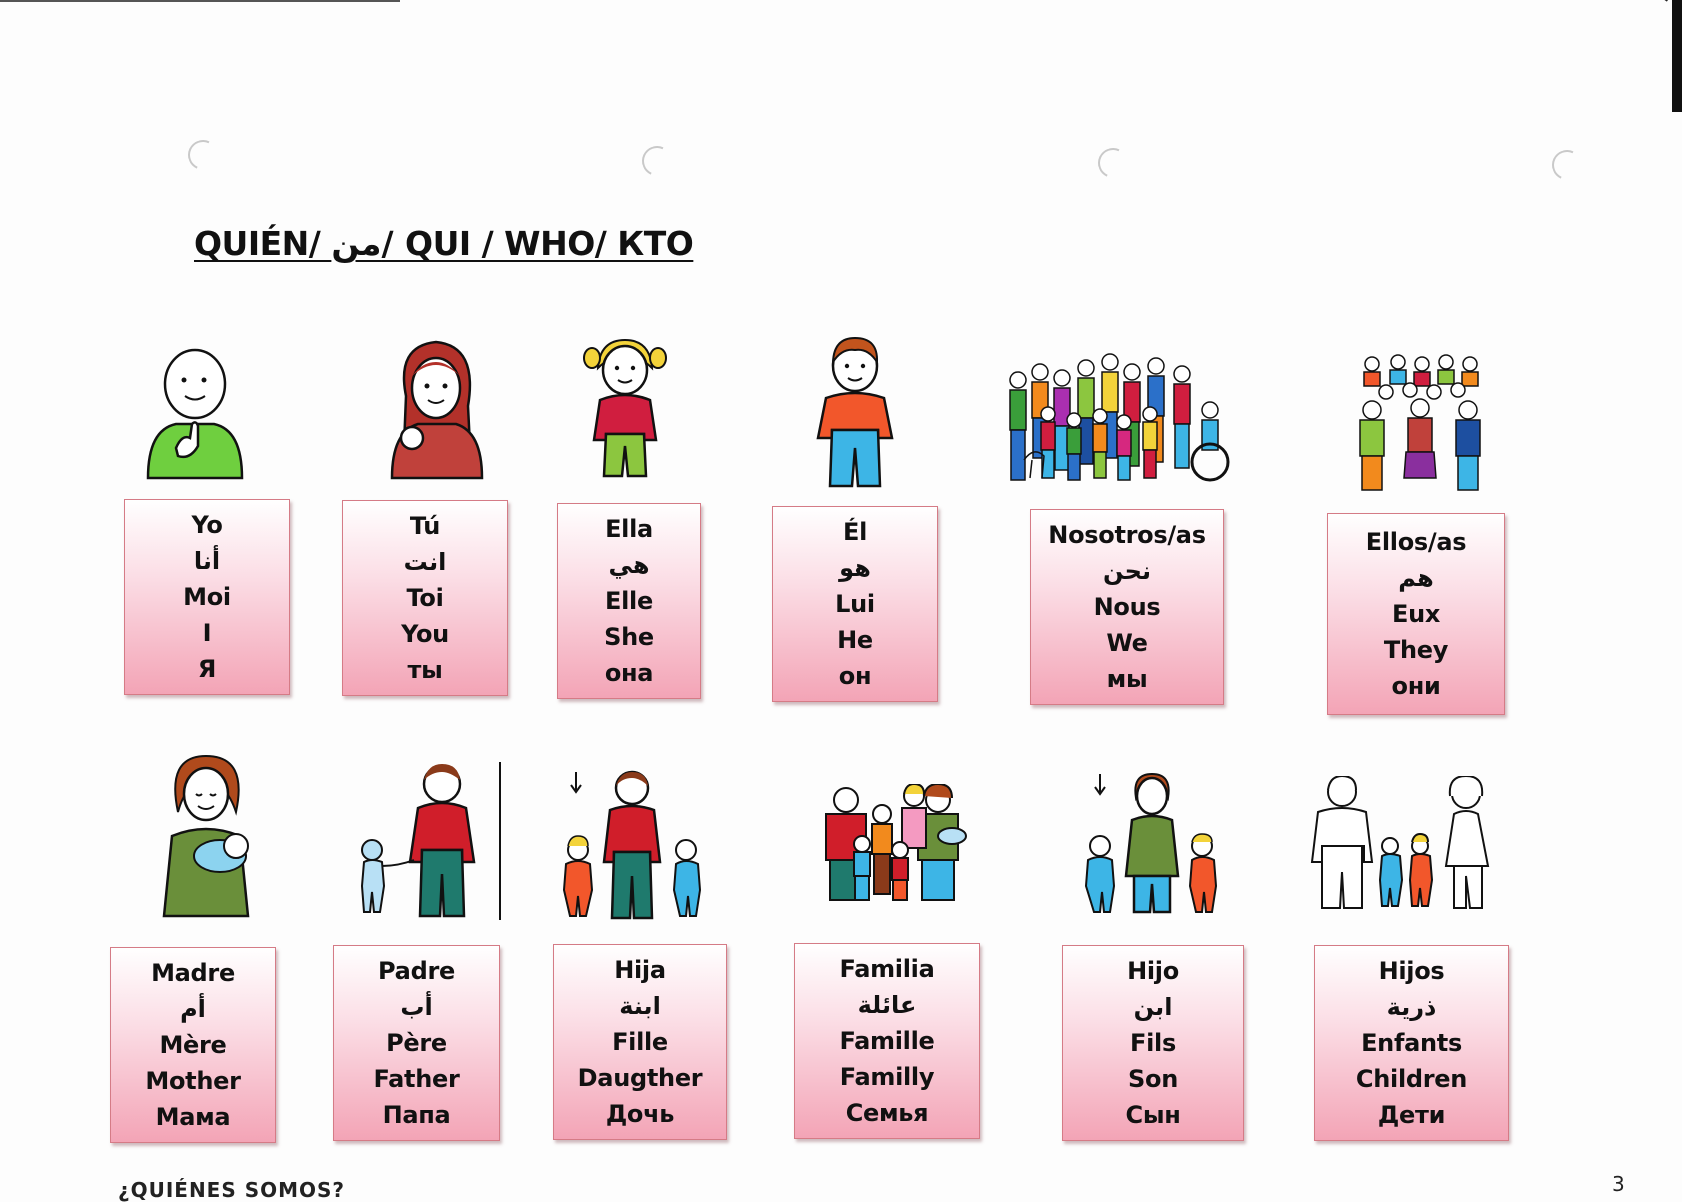 Image resolution: width=1682 pixels, height=1202 pixels. What do you see at coordinates (416, 971) in the screenshot?
I see `card-word-es: Padre` at bounding box center [416, 971].